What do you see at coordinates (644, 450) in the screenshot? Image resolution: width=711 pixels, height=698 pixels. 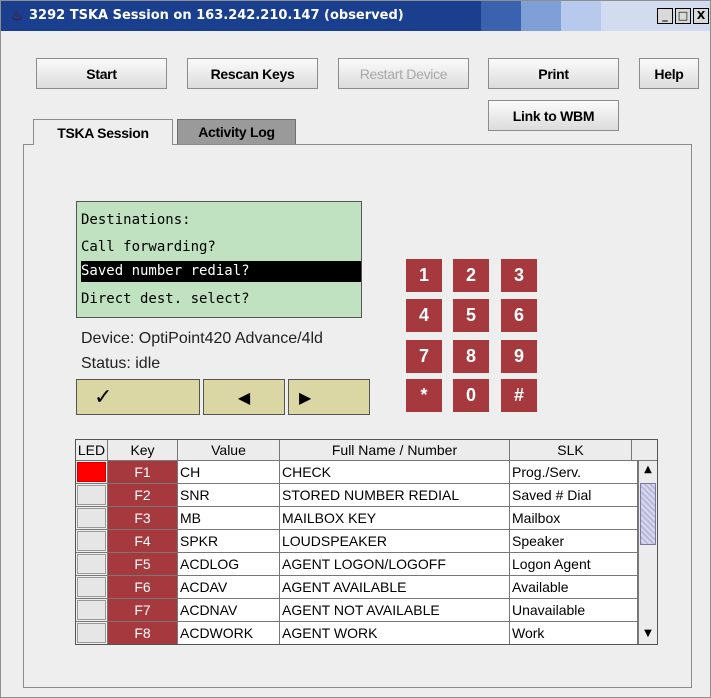 I see `column-header-filler` at bounding box center [644, 450].